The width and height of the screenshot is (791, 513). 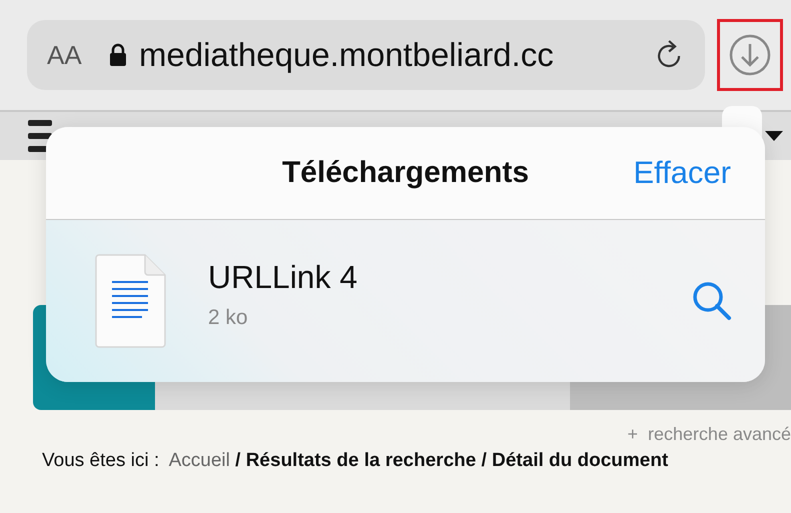 I want to click on clear-button: Effacer, so click(x=682, y=173).